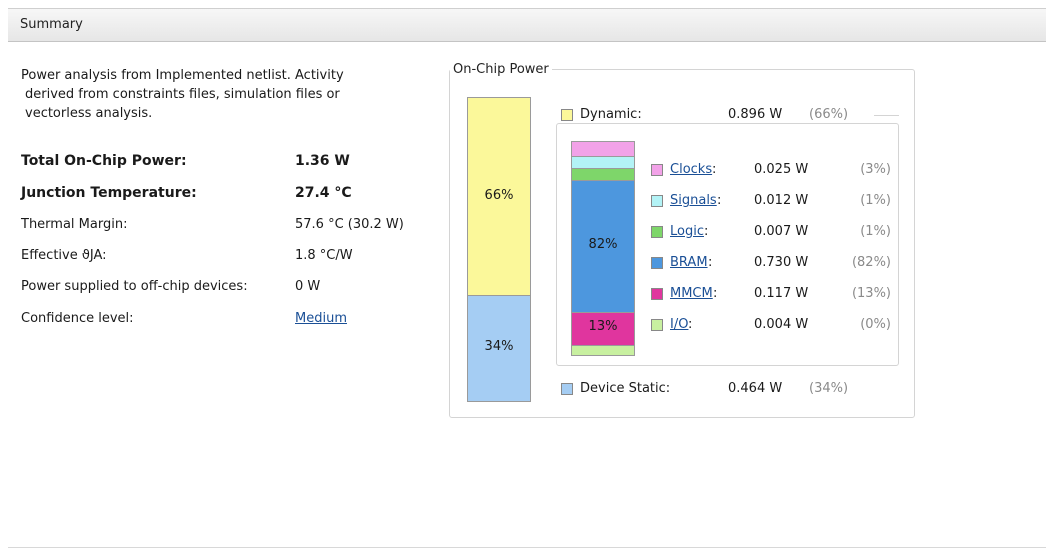 This screenshot has height=549, width=1046. I want to click on mmcm-value: 0.117 W, so click(781, 293).